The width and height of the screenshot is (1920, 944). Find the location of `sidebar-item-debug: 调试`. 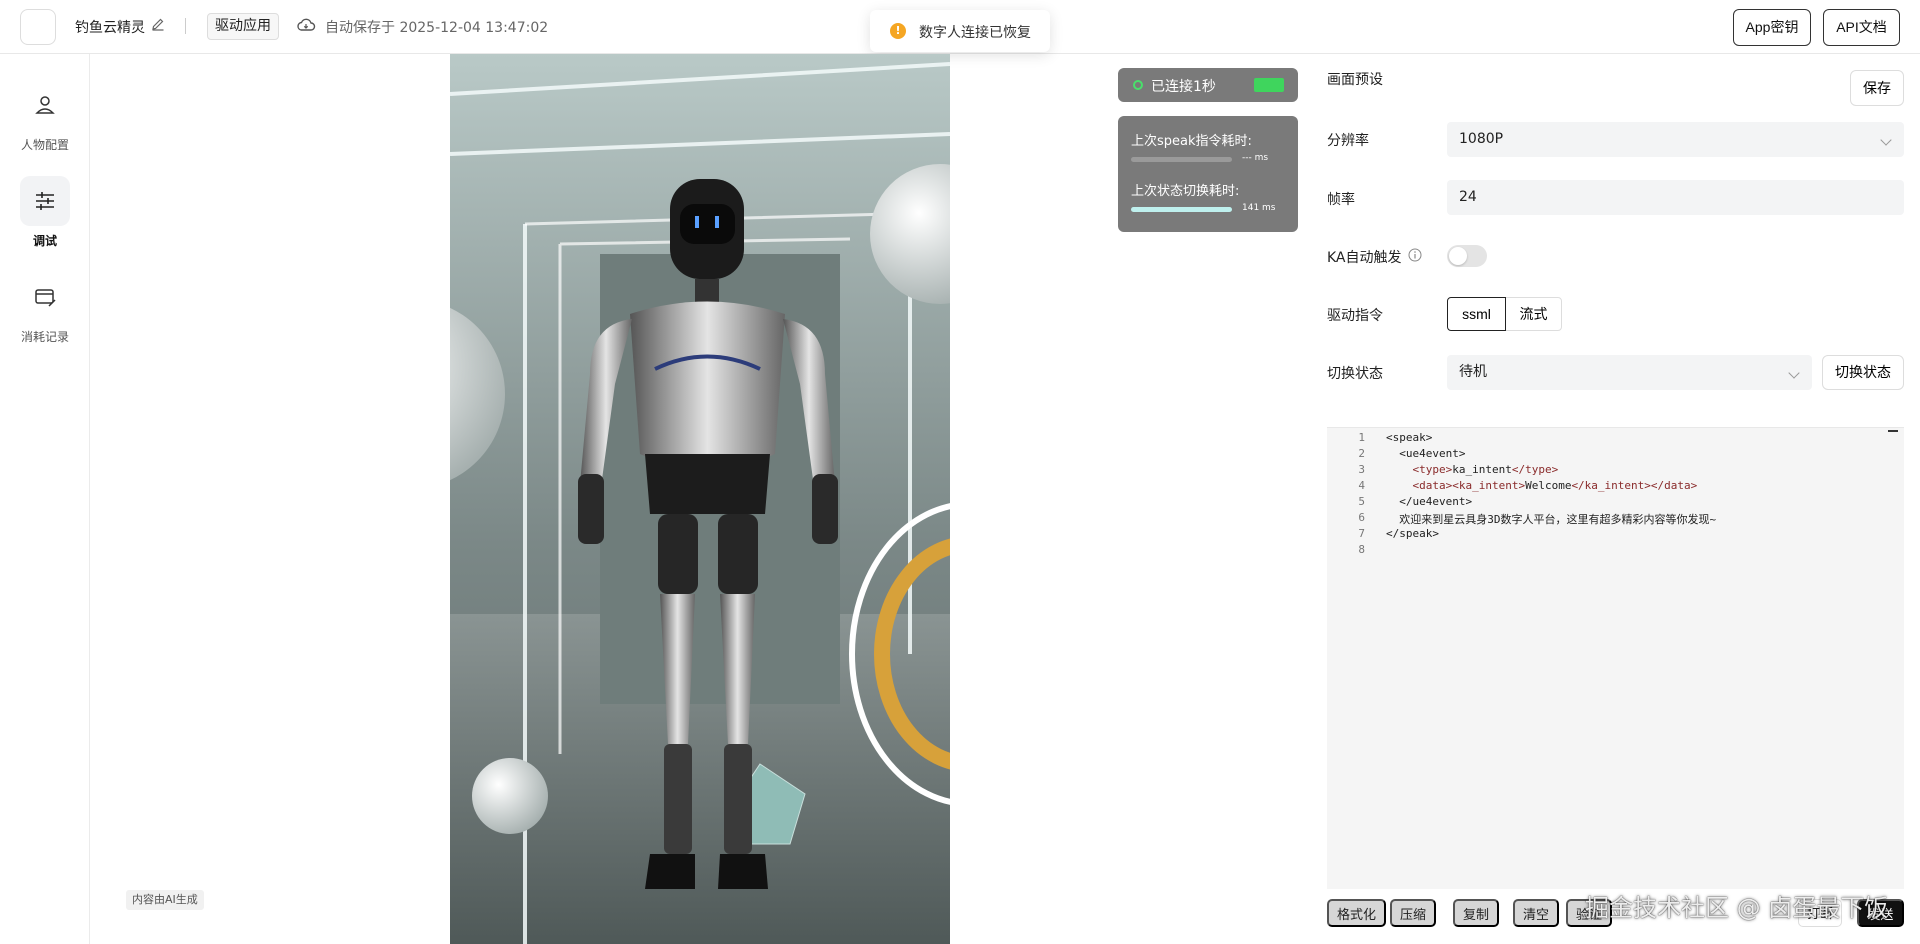

sidebar-item-debug: 调试 is located at coordinates (45, 212).